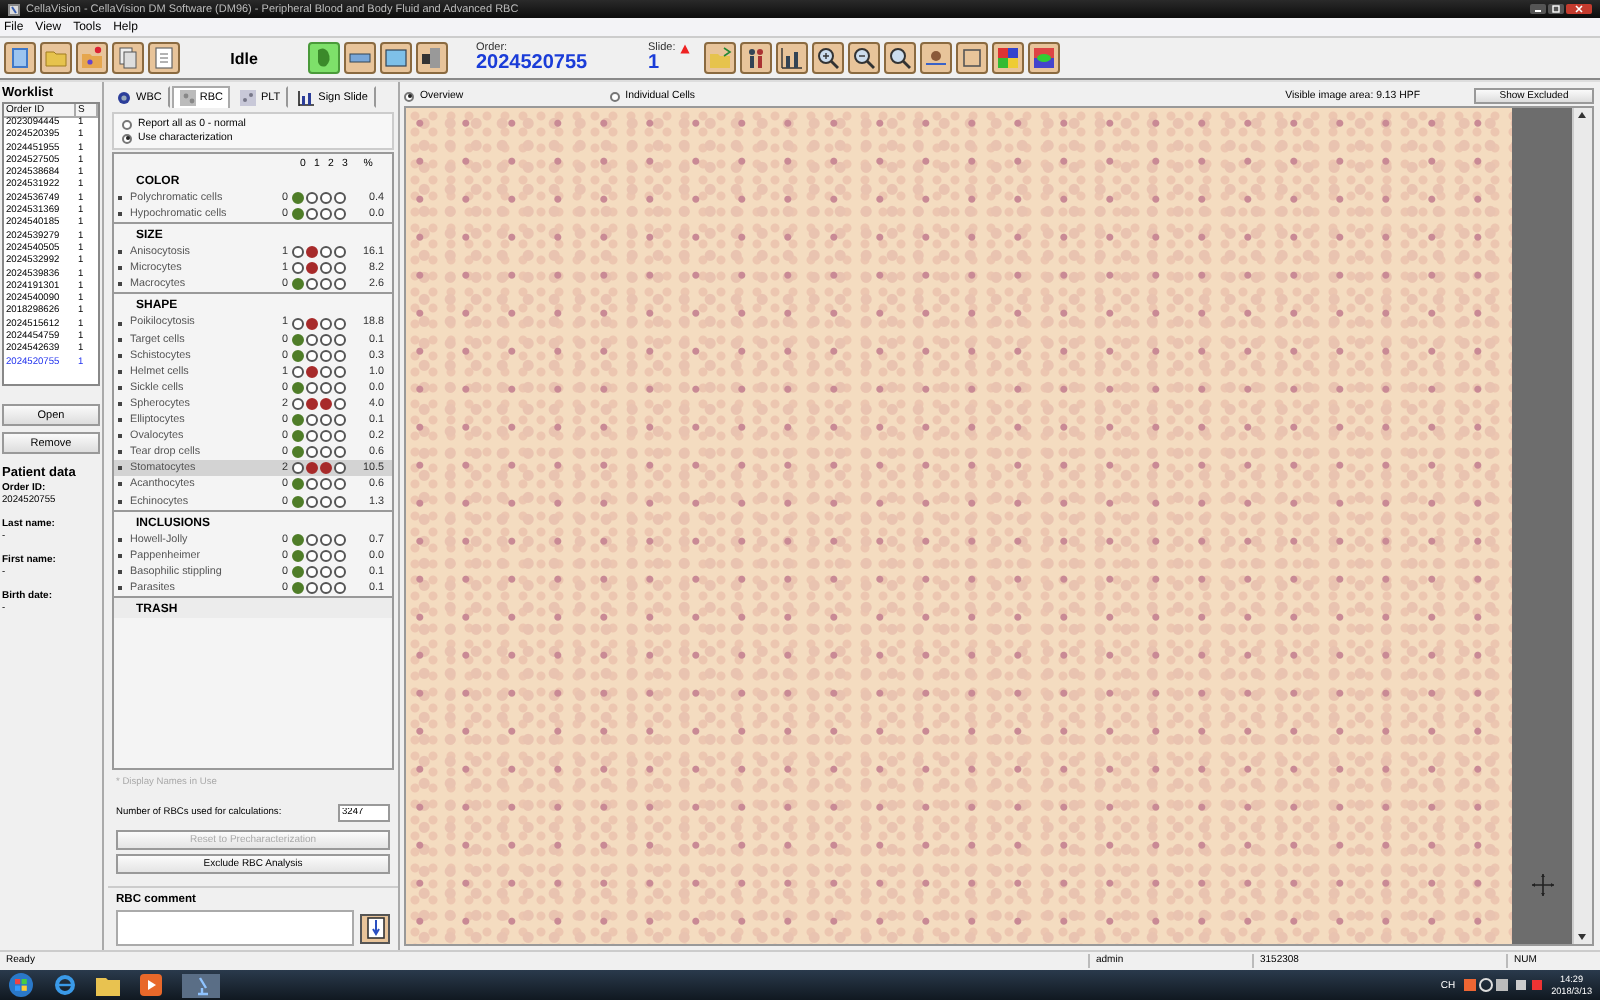 Image resolution: width=1600 pixels, height=1000 pixels. Describe the element at coordinates (14, 9) in the screenshot. I see `app-icon` at that location.